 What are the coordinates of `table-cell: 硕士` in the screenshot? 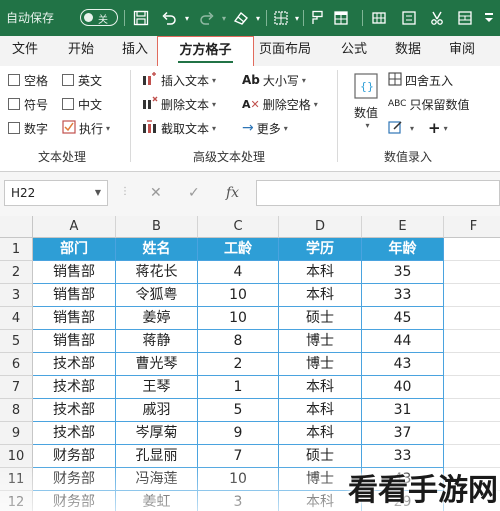 It's located at (320, 318).